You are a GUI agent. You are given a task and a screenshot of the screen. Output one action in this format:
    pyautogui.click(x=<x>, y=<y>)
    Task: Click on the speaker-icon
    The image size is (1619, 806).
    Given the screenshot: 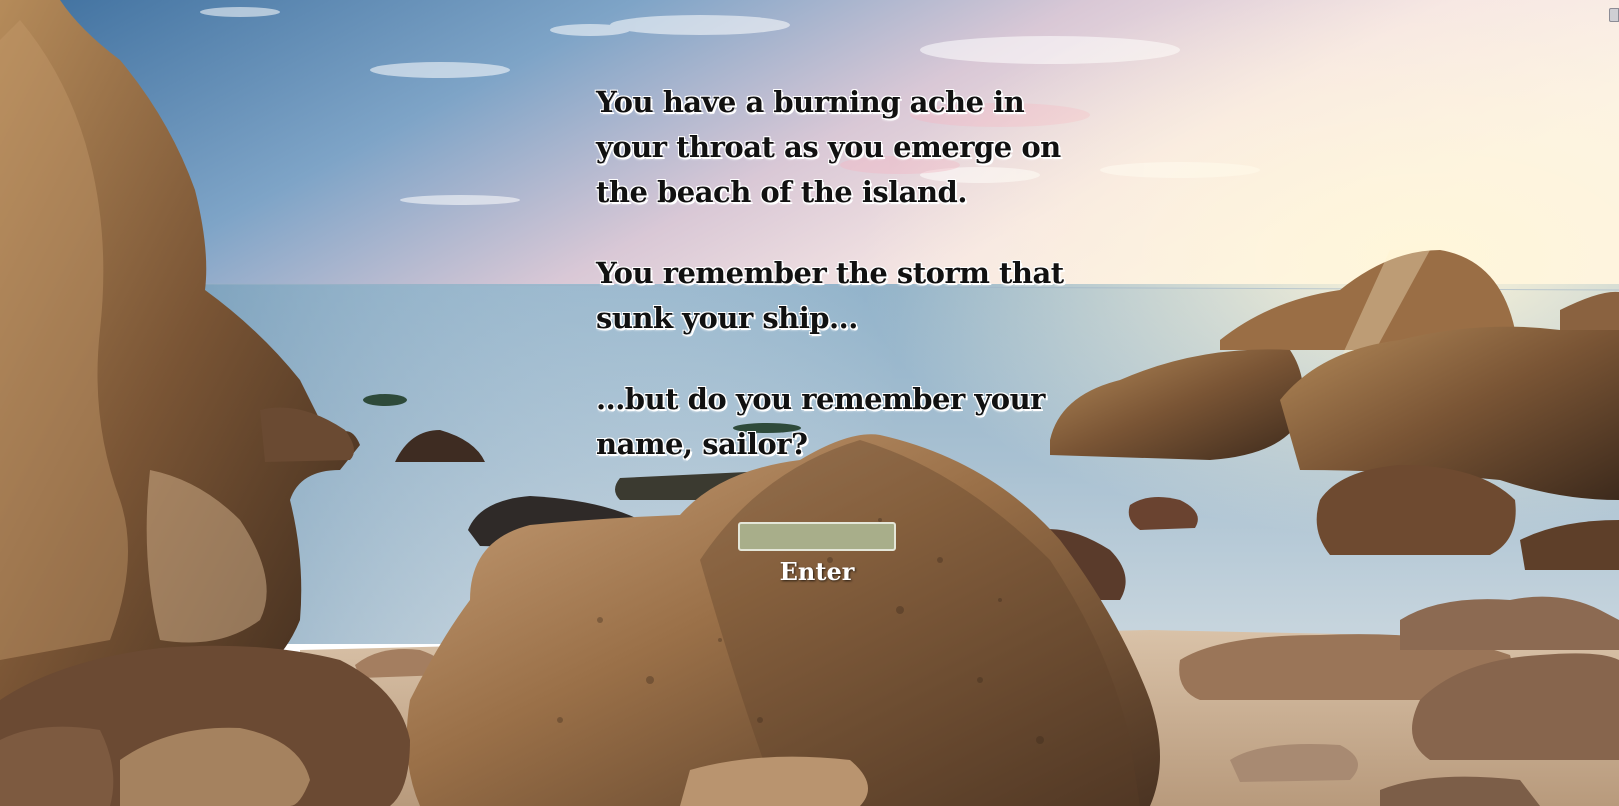 What is the action you would take?
    pyautogui.click(x=1614, y=15)
    